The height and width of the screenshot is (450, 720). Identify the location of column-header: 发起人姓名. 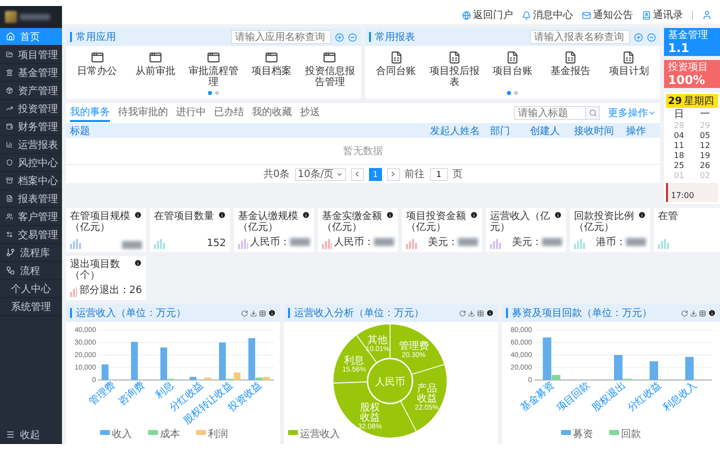
(455, 131).